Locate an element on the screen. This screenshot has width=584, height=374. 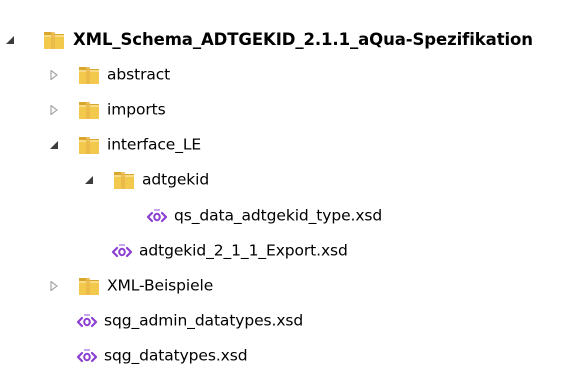
tree-item-interface-le: interface_LE is located at coordinates (292, 145).